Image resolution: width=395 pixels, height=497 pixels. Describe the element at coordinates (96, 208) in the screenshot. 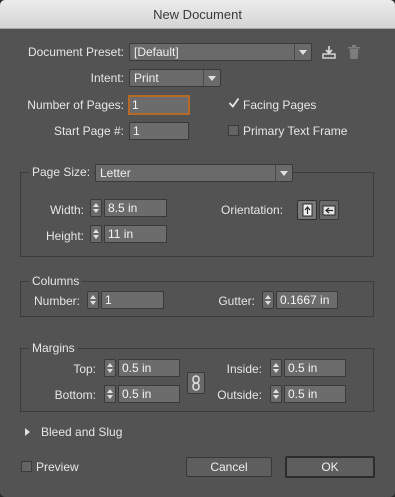

I see `width-stepper` at that location.